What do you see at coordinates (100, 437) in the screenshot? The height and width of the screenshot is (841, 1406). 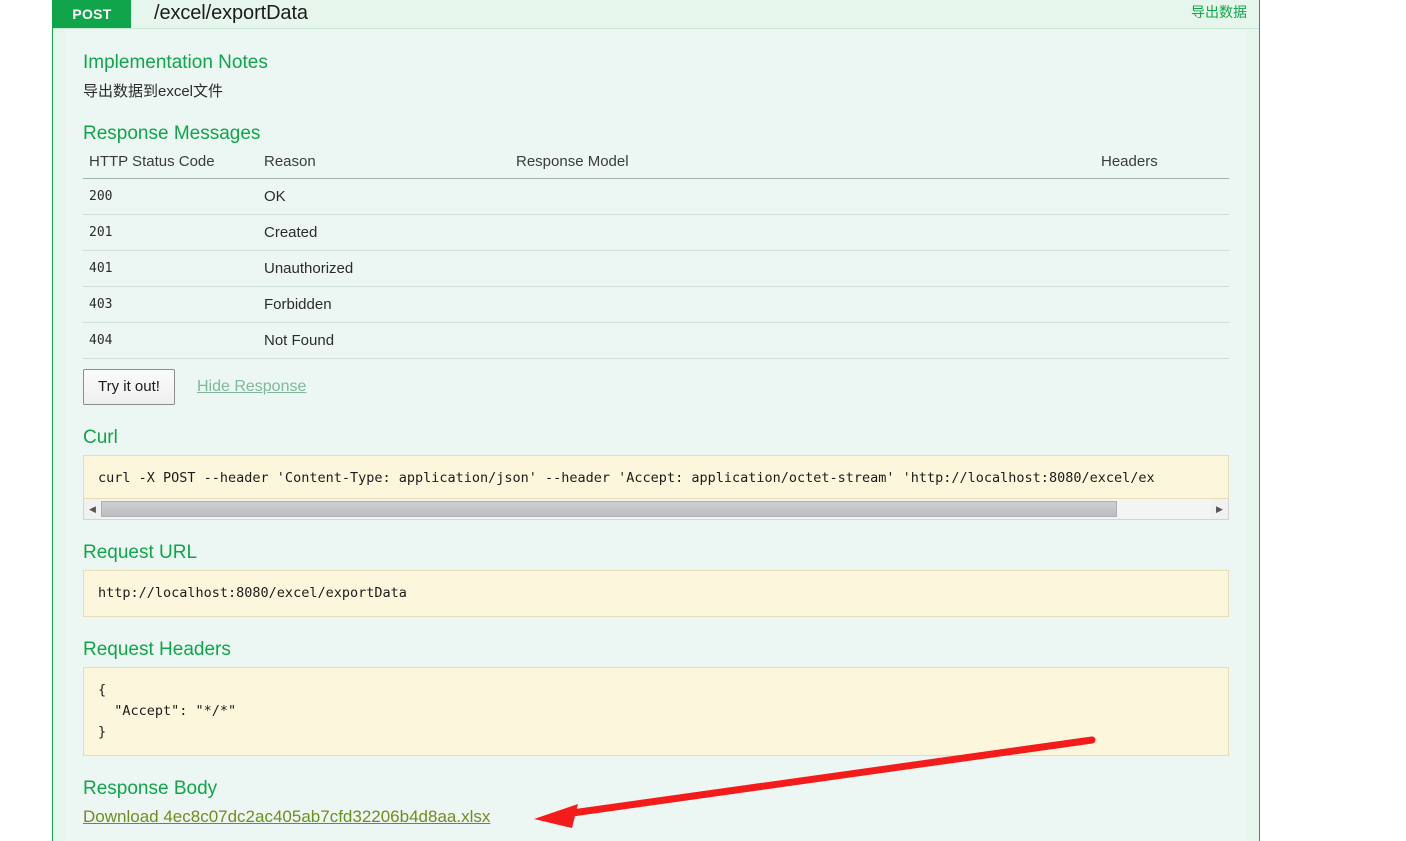 I see `curl-heading: Curl` at bounding box center [100, 437].